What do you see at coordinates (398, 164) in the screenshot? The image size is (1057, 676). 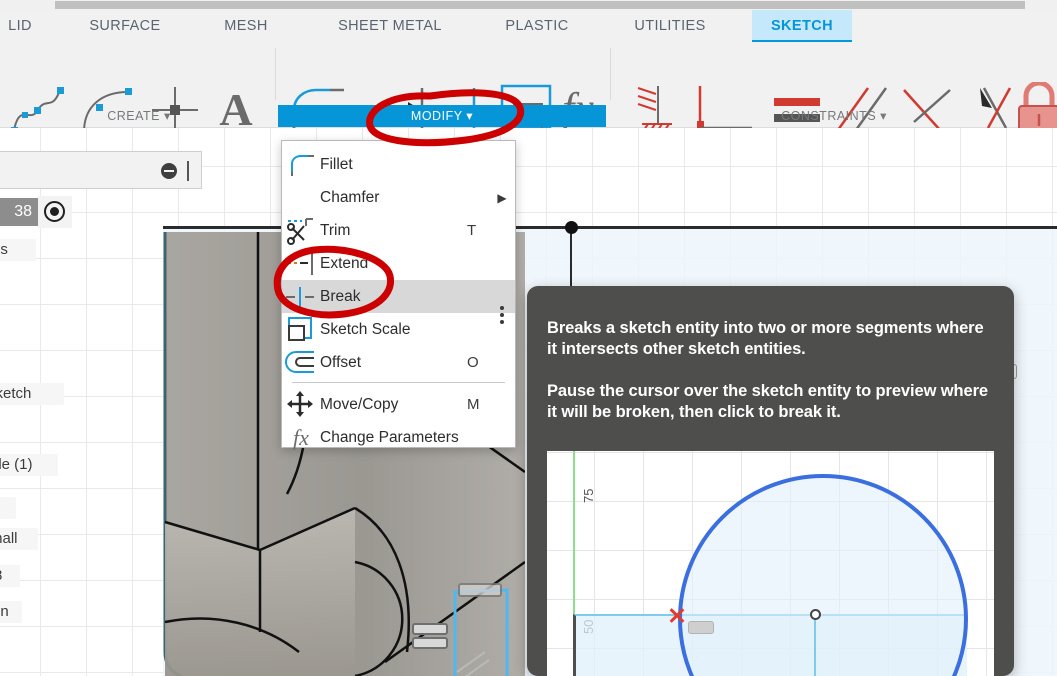 I see `menu-item-fillet: Fillet` at bounding box center [398, 164].